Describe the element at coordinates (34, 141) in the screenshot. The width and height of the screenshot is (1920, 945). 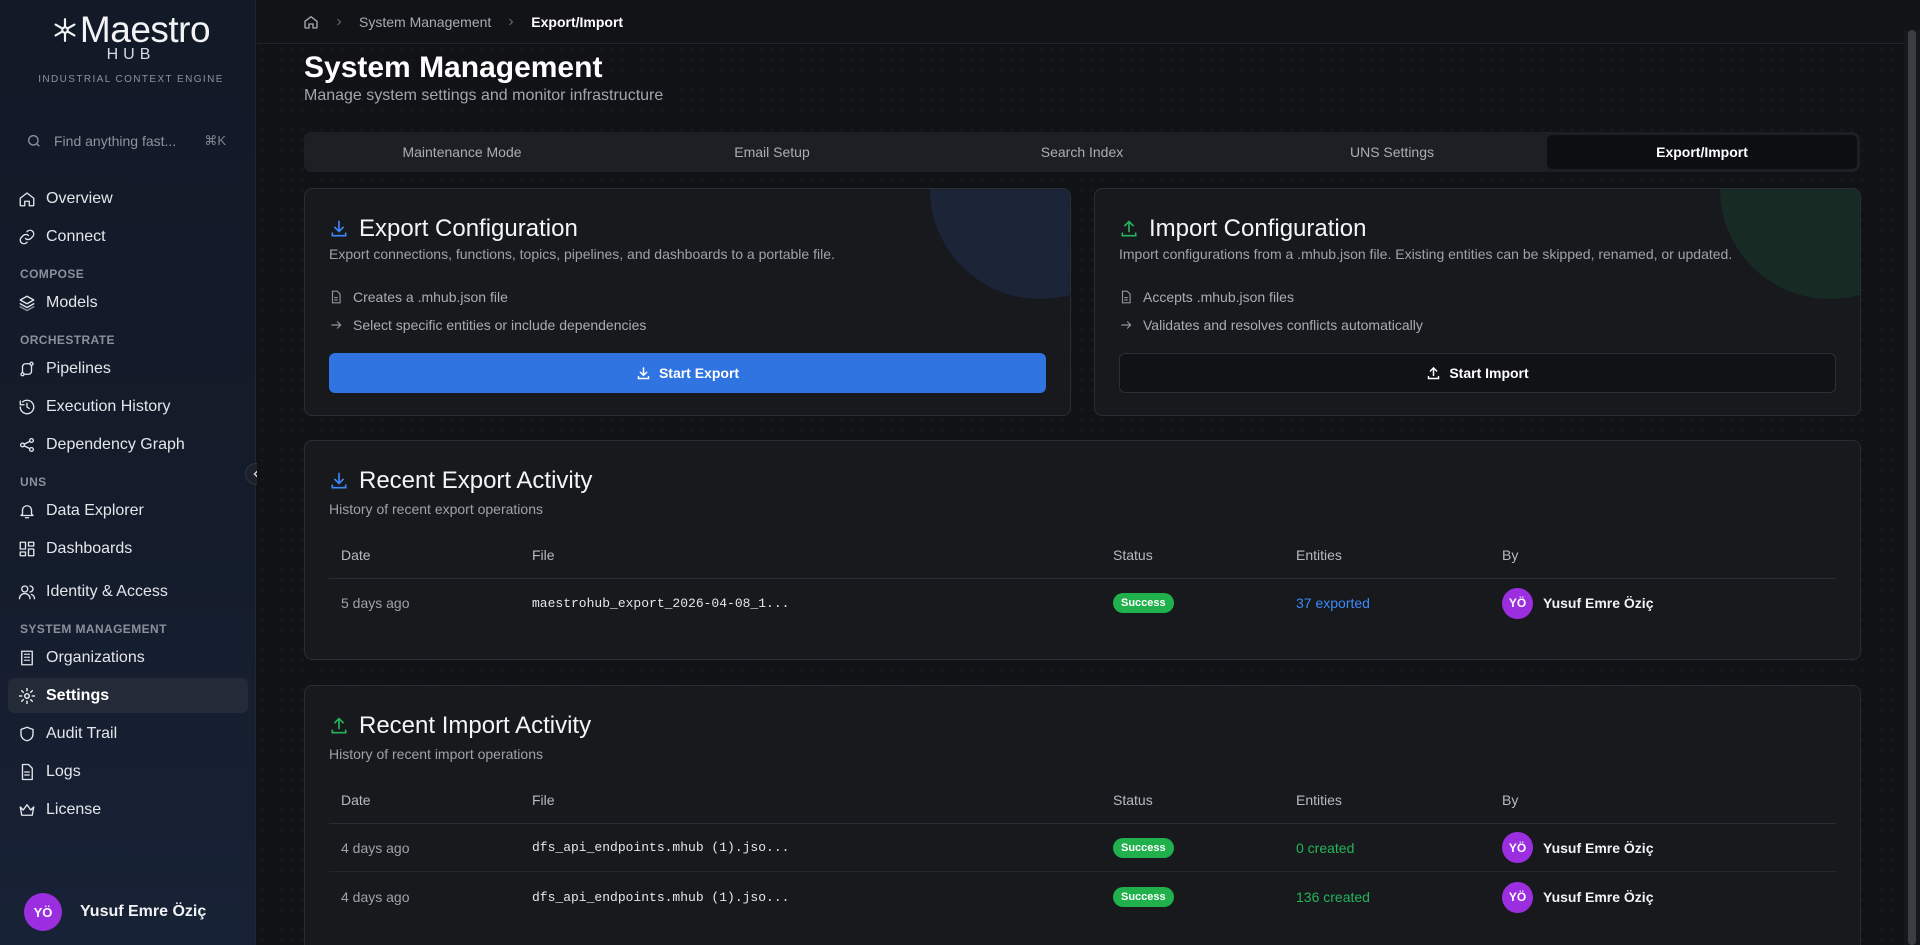
I see `search-icon` at that location.